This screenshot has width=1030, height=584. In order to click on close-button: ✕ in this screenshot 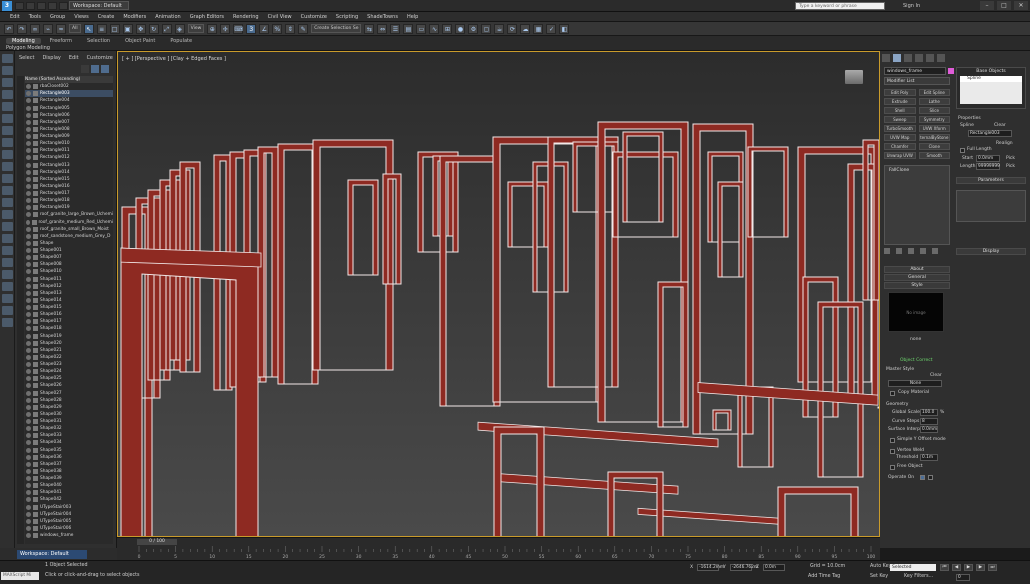, I will do `click(1021, 5)`.